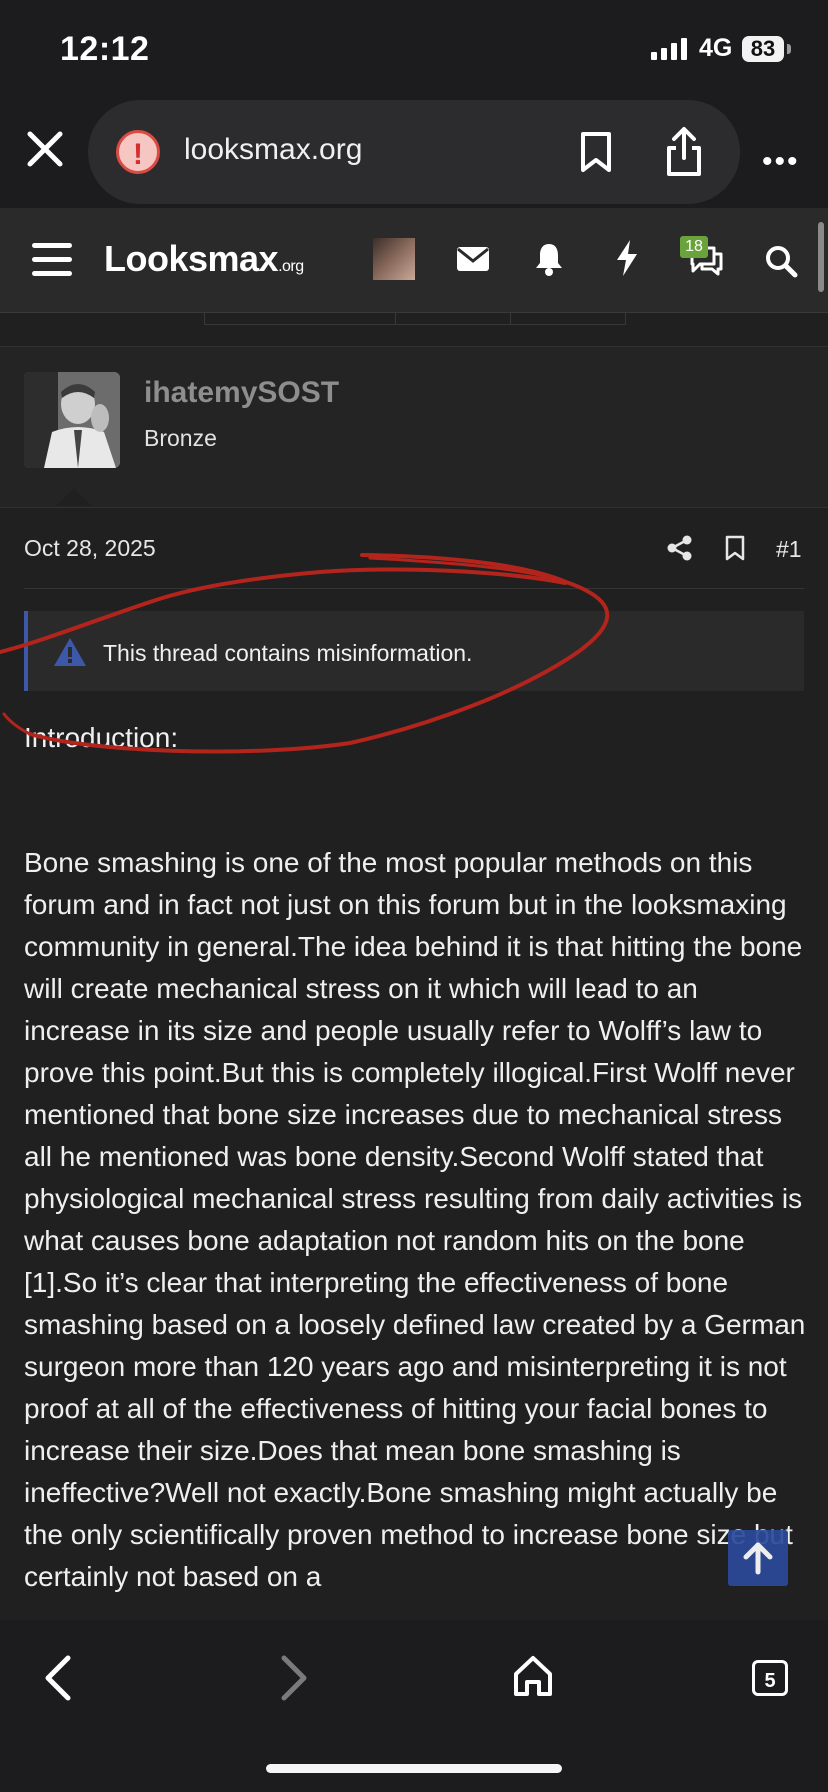  I want to click on back-icon, so click(57, 1678).